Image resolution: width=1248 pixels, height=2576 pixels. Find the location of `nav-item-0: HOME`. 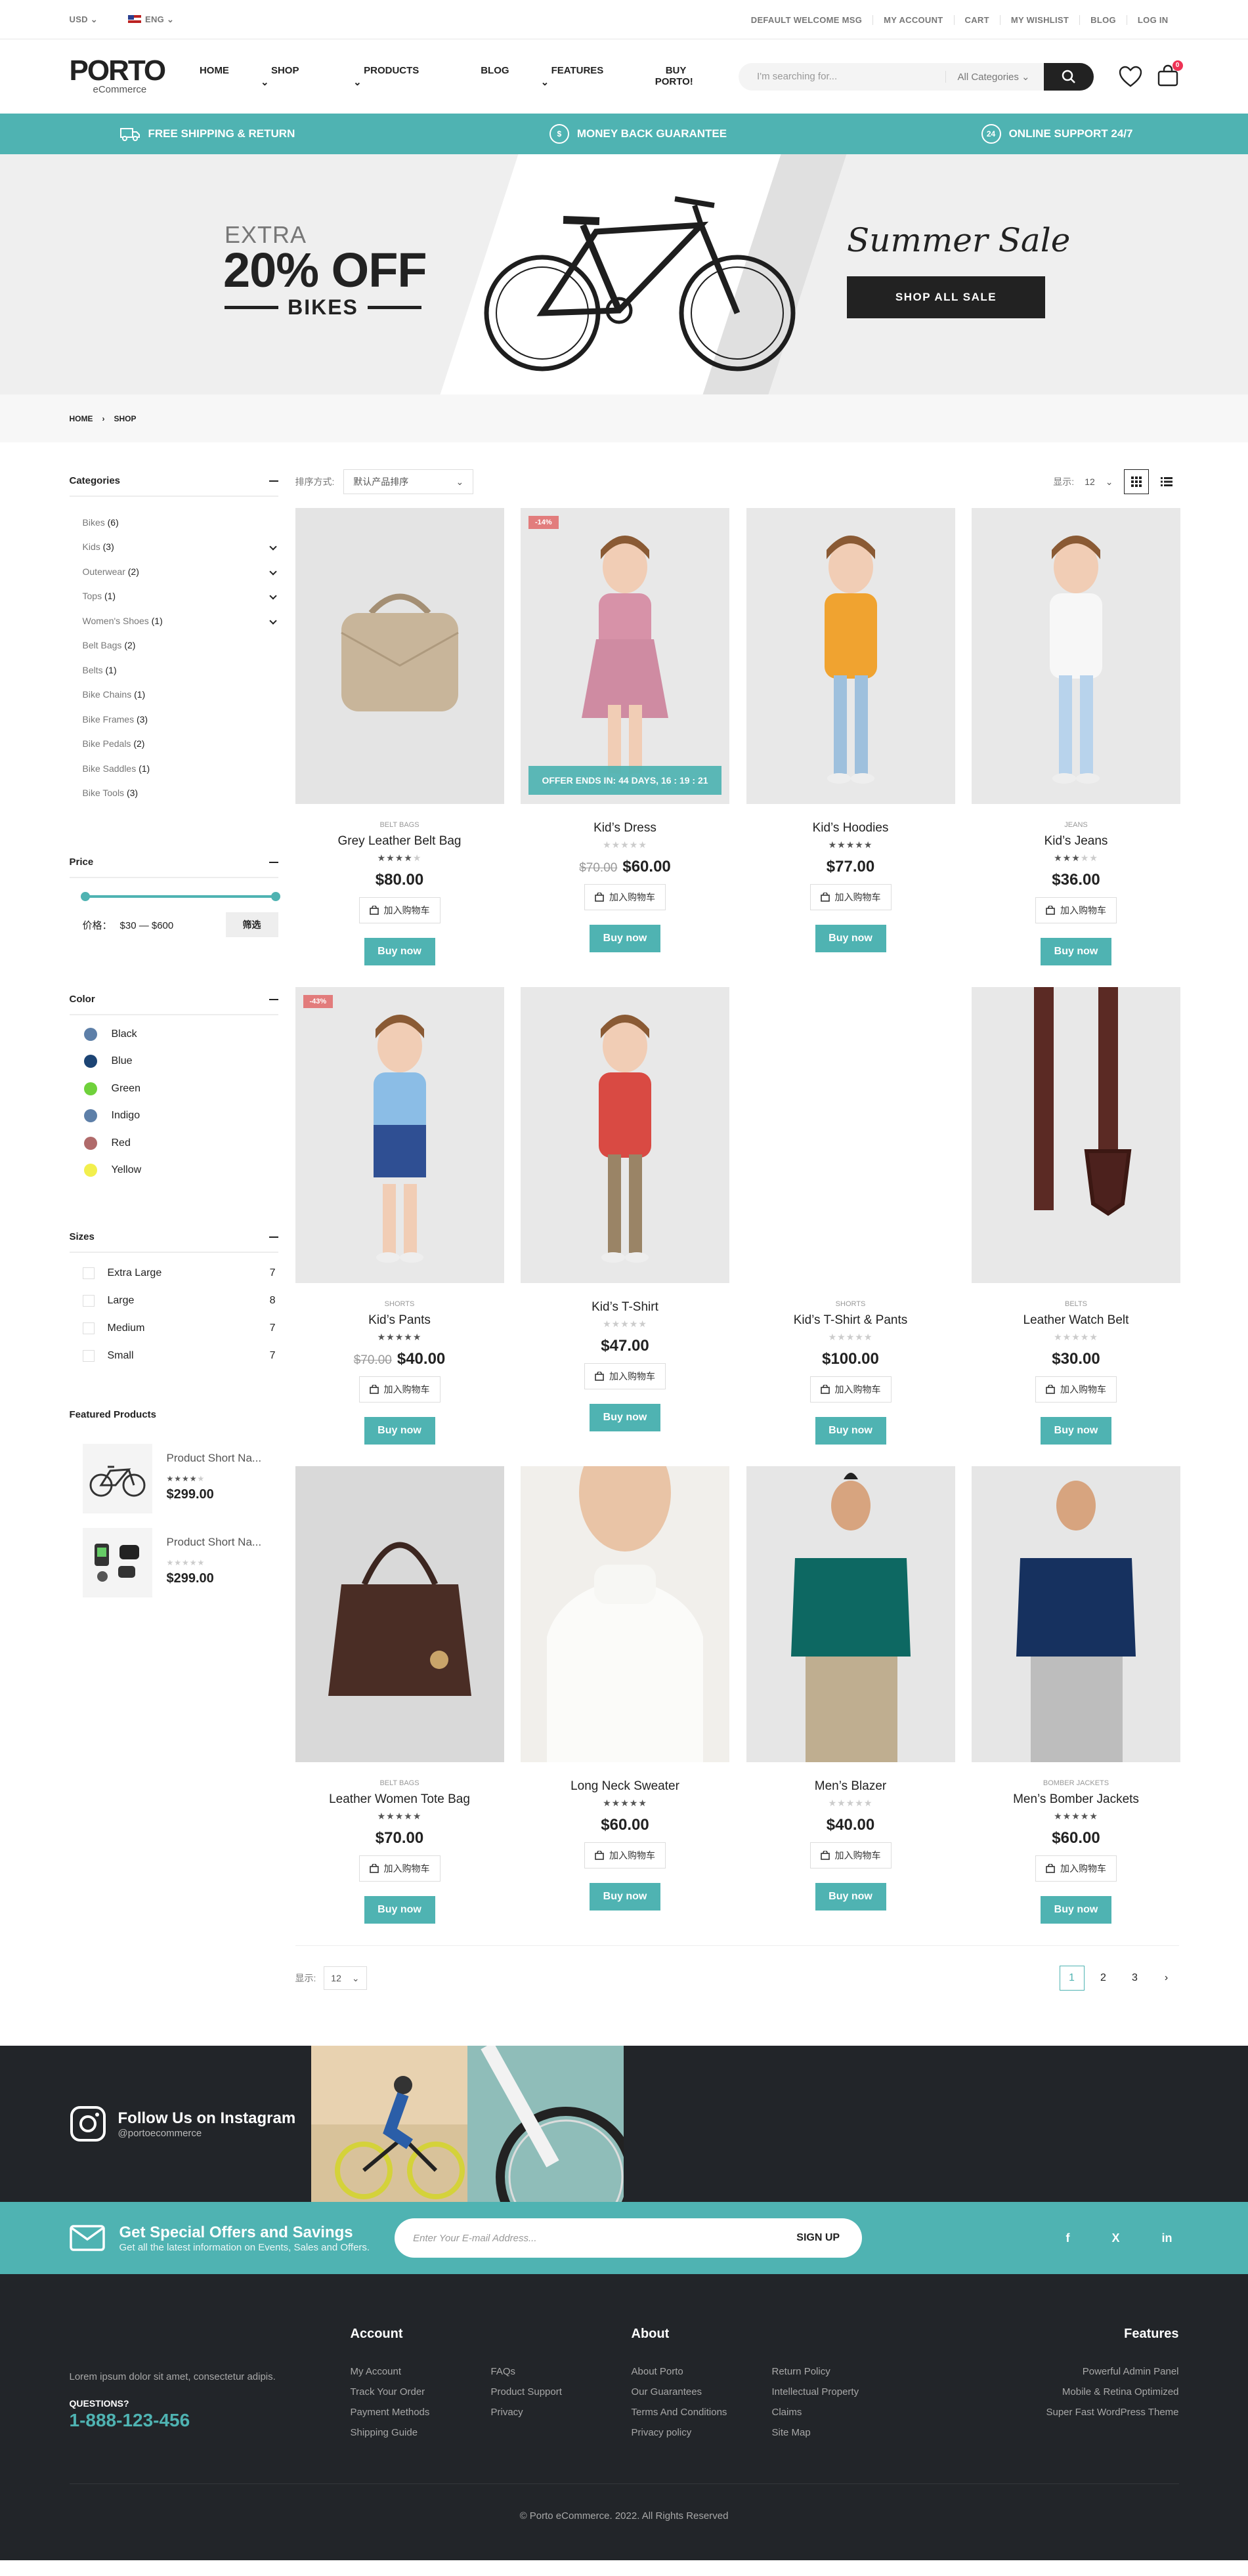

nav-item-0: HOME is located at coordinates (214, 76).